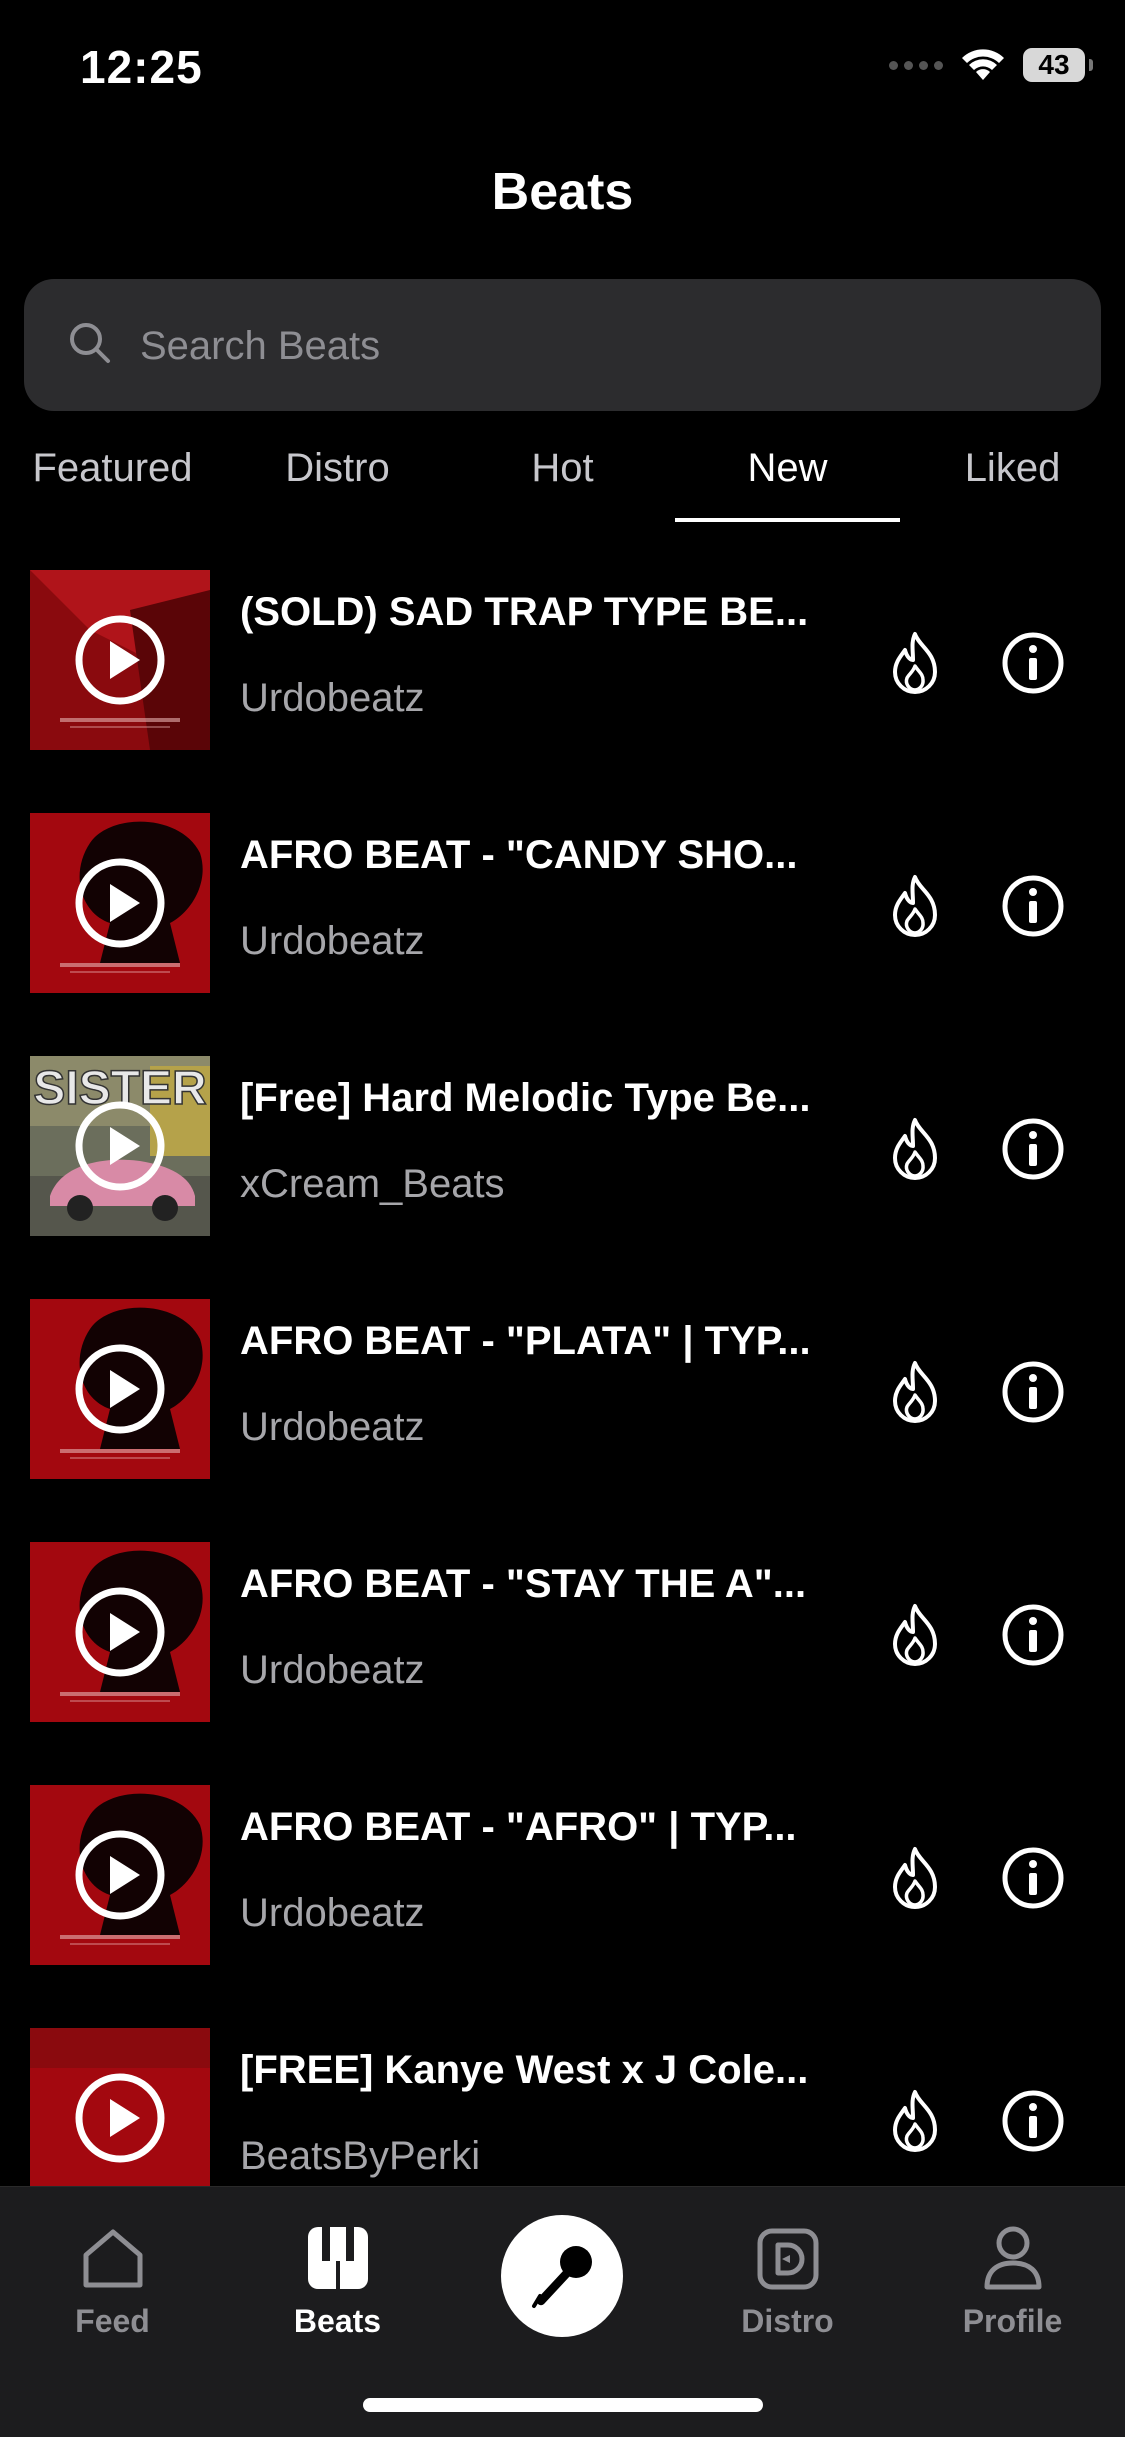 The image size is (1125, 2437). What do you see at coordinates (1012, 476) in the screenshot?
I see `tab-liked: Liked` at bounding box center [1012, 476].